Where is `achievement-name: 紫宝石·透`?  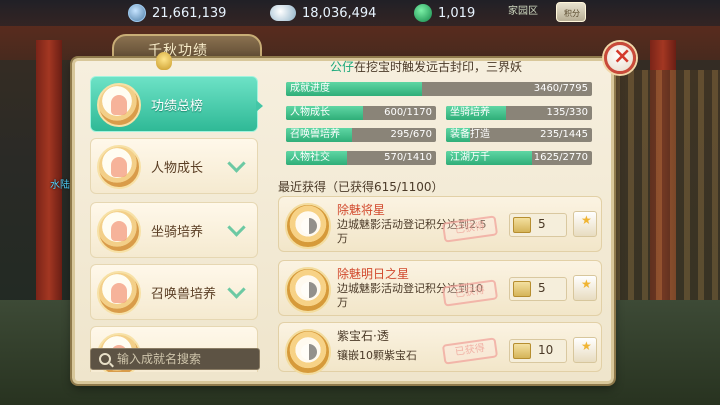
achievement-name: 紫宝石·透 is located at coordinates (363, 336).